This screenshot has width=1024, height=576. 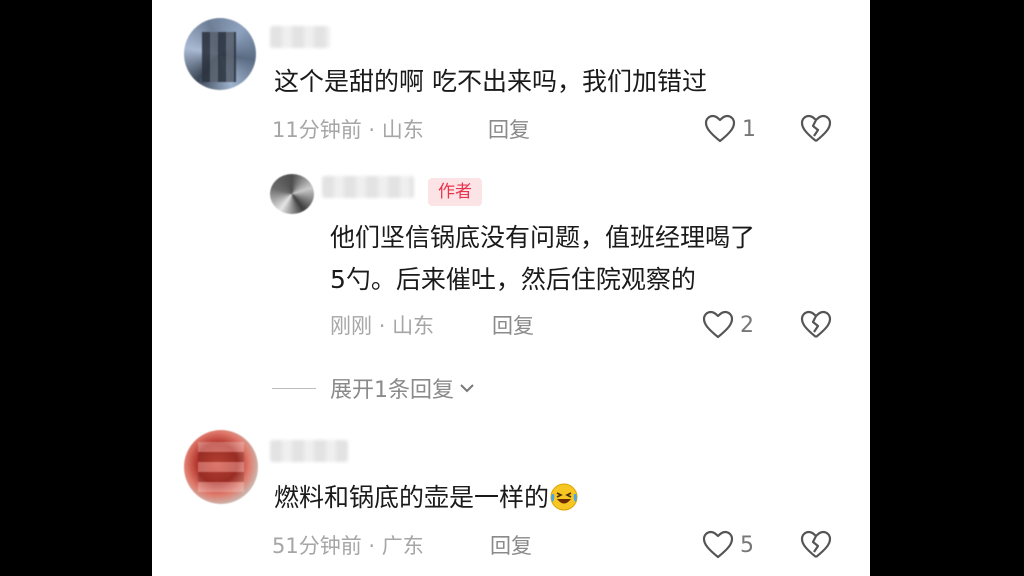 I want to click on comment-time: 刚刚, so click(x=351, y=326).